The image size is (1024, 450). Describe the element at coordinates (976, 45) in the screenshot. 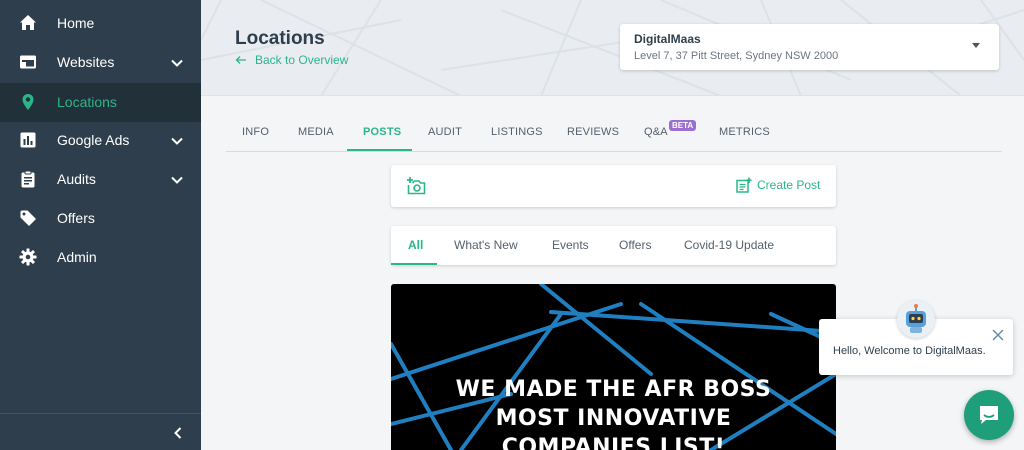

I see `caret-down-icon` at that location.